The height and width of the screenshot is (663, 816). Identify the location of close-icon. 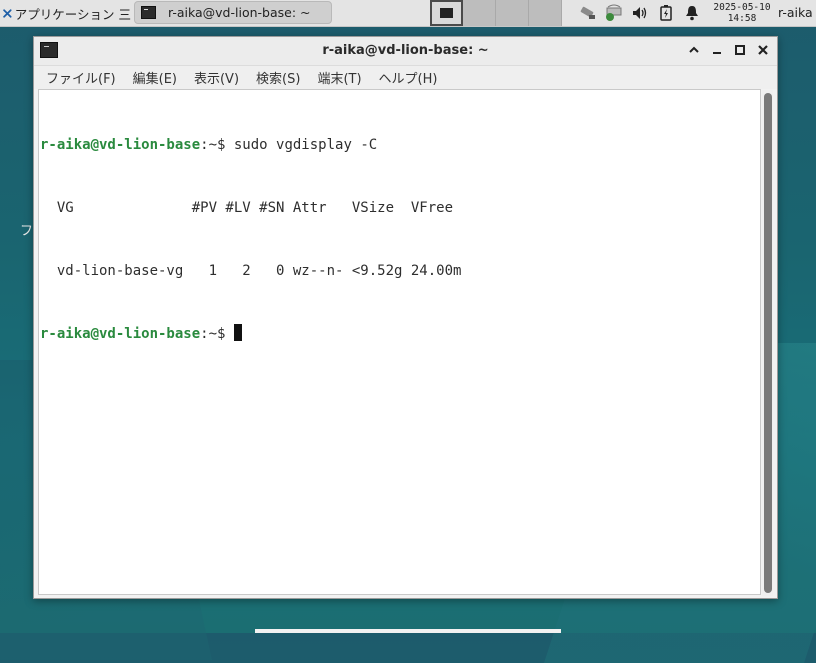
(763, 50).